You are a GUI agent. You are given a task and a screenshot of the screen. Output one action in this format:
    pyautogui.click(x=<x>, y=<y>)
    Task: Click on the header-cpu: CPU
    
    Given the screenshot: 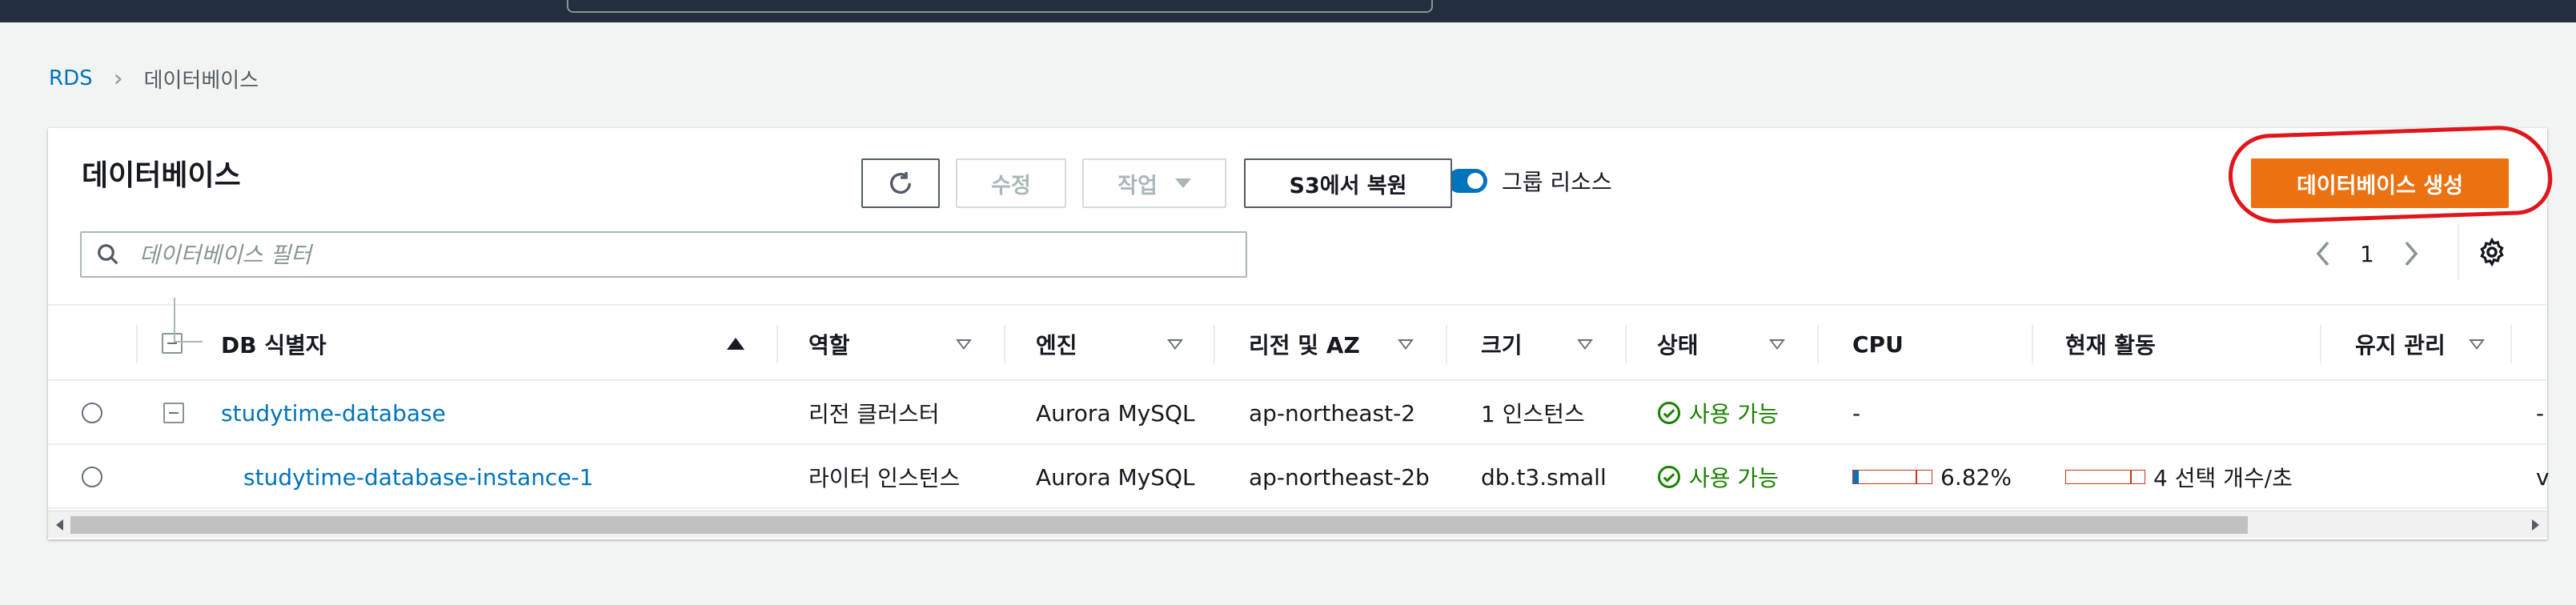 What is the action you would take?
    pyautogui.click(x=1878, y=344)
    